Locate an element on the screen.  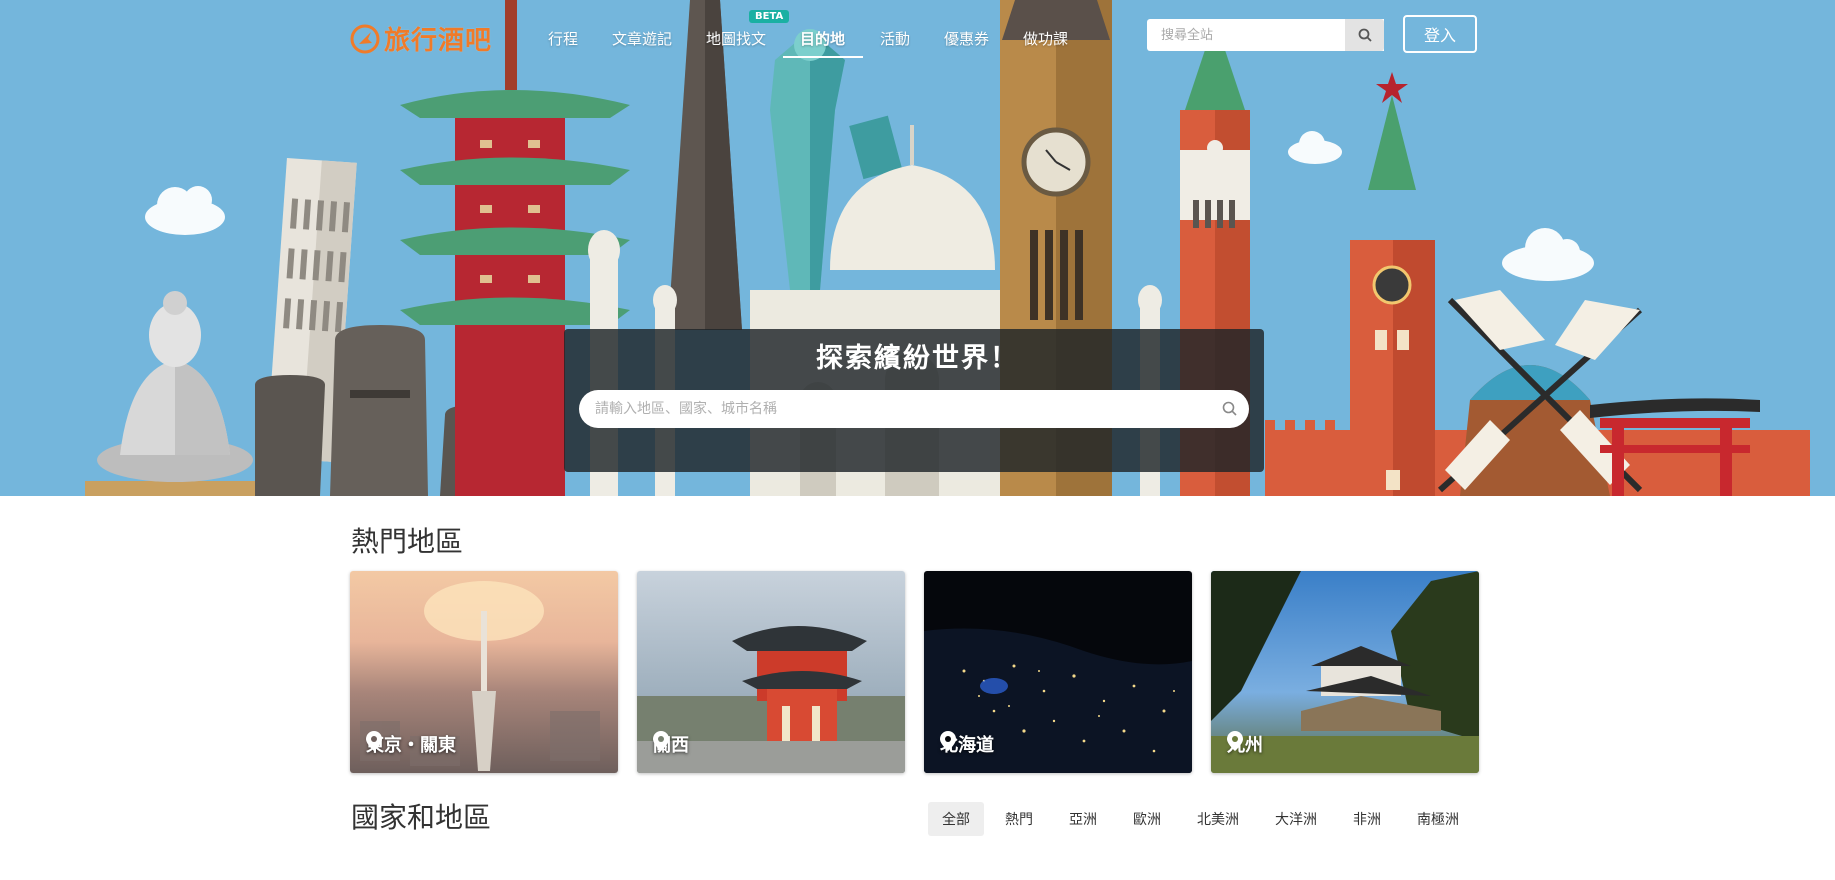
top-navigation: 旅行酒吧 行程 文章遊記 地圖找文 BETA 目的地 活動 優惠券 做功課 登入 is located at coordinates (917, 36).